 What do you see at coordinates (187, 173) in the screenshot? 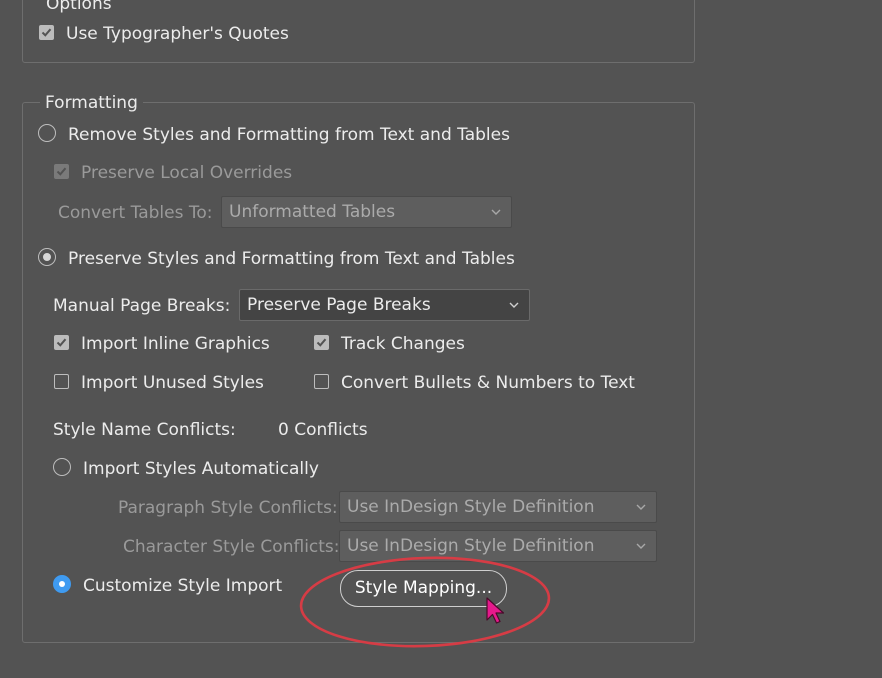
I see `preserve-local-overrides-label: Preserve Local Overrides` at bounding box center [187, 173].